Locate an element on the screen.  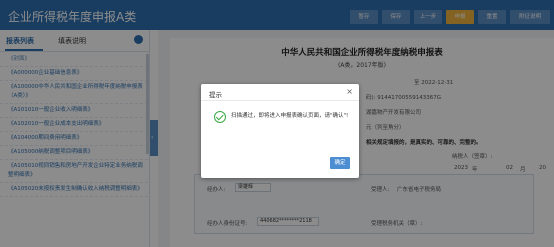
close-icon: × is located at coordinates (349, 91).